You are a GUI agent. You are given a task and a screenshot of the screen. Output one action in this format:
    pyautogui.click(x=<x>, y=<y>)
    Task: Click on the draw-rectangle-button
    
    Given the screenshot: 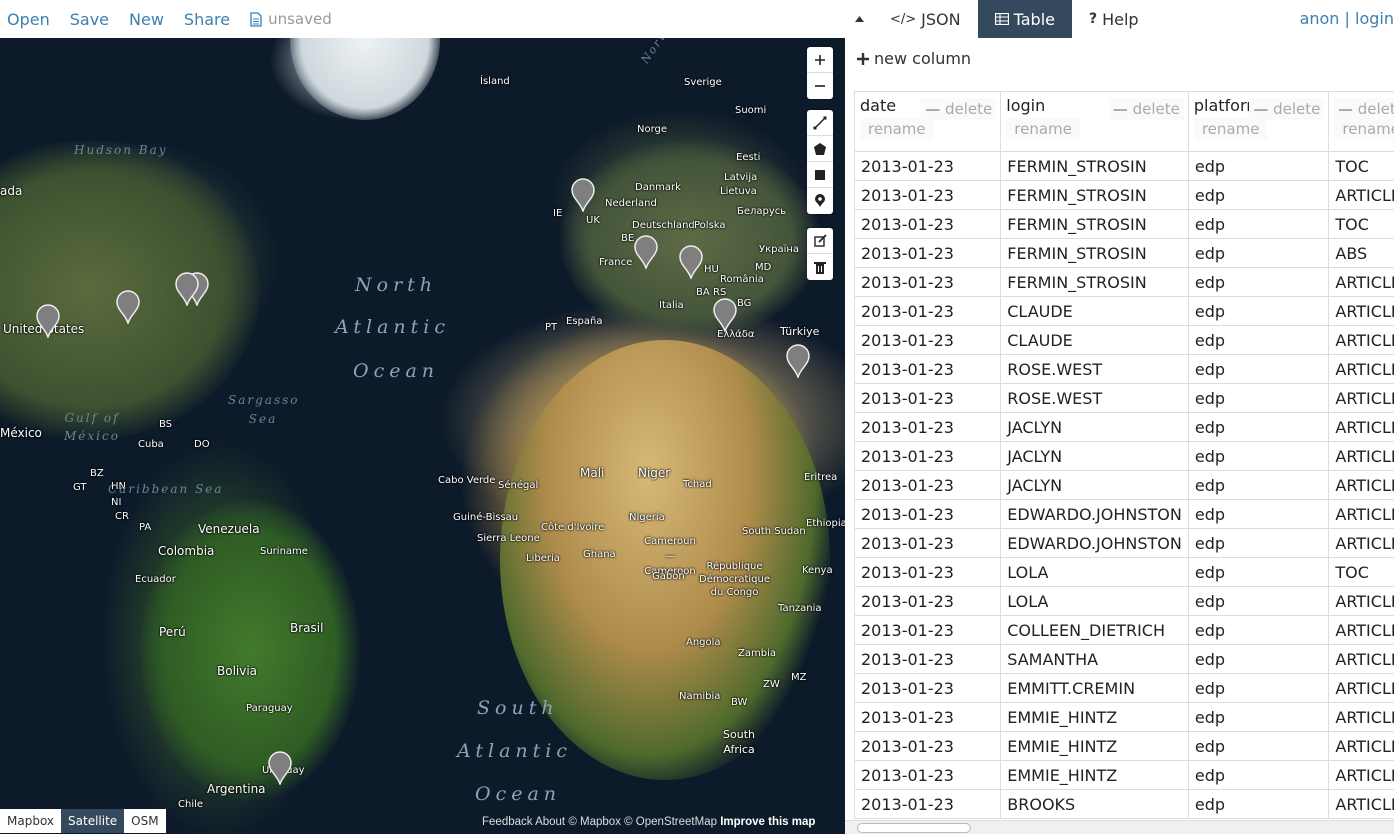 What is the action you would take?
    pyautogui.click(x=820, y=175)
    